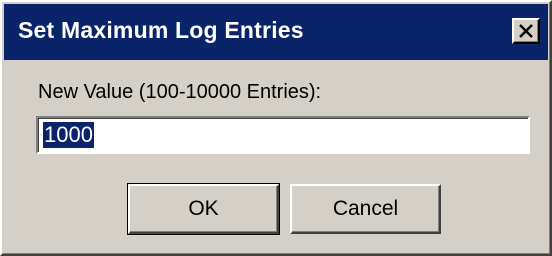 This screenshot has height=256, width=552. I want to click on value-text-selected: 1000, so click(68, 135).